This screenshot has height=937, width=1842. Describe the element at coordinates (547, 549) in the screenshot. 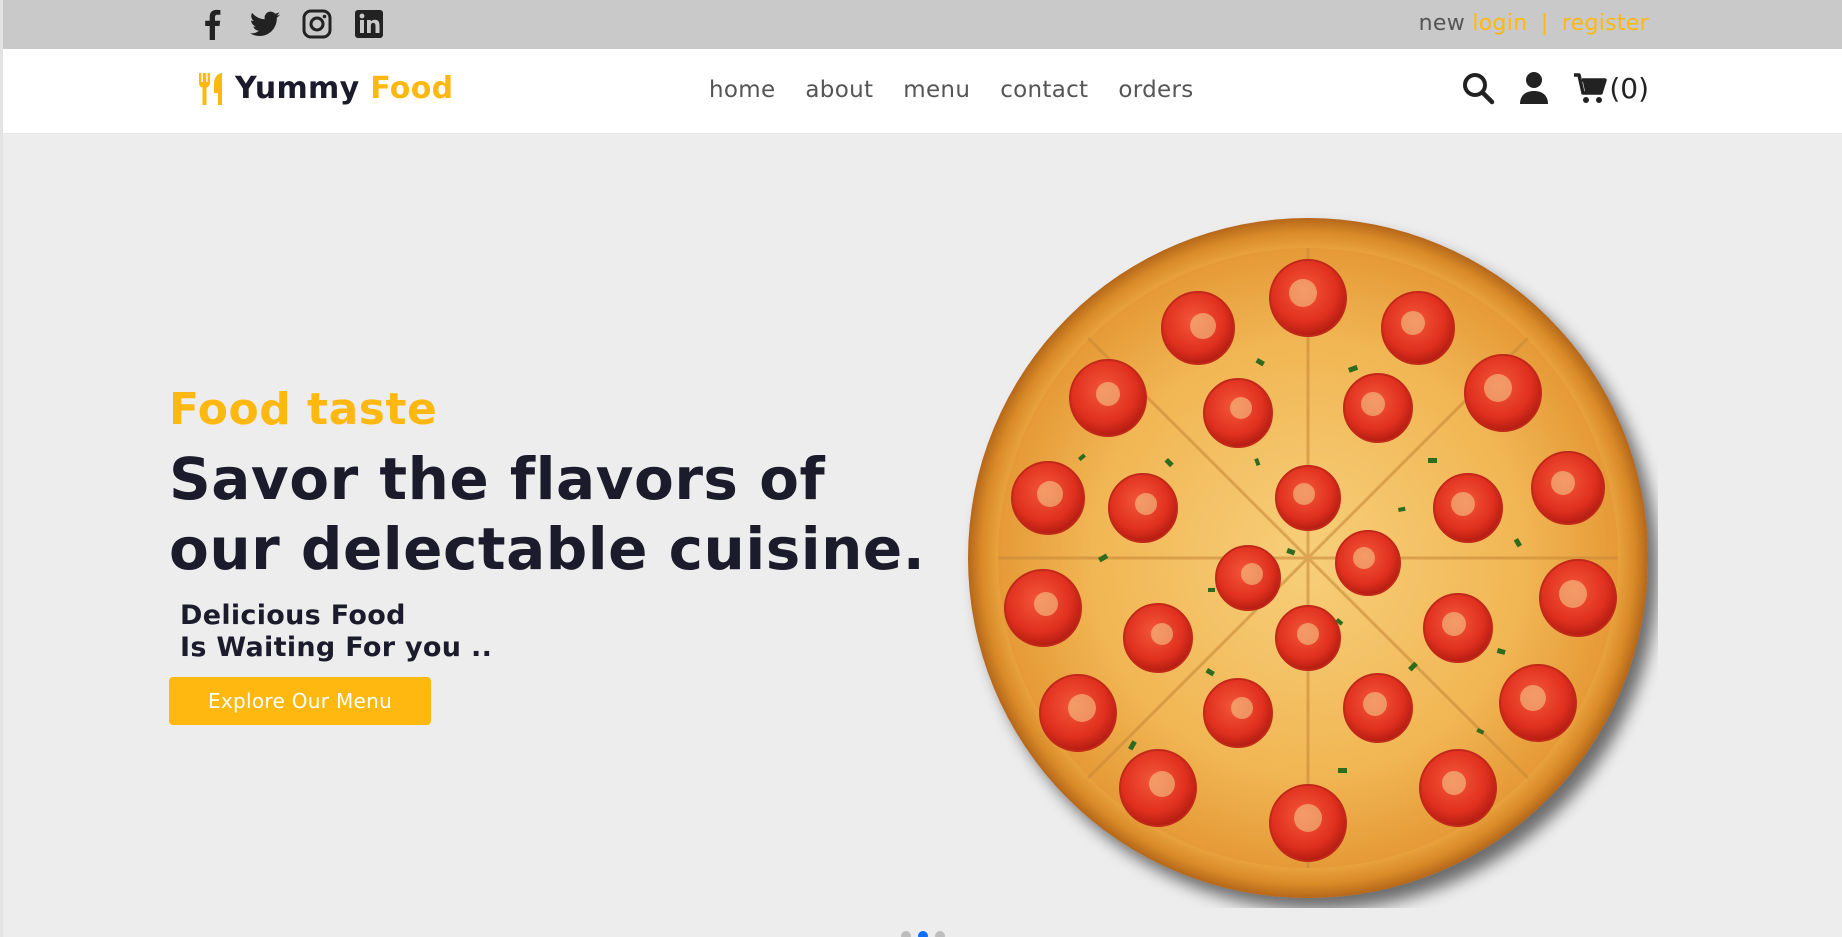

I see `hero-headline-line-2: our delectable cuisine.` at that location.